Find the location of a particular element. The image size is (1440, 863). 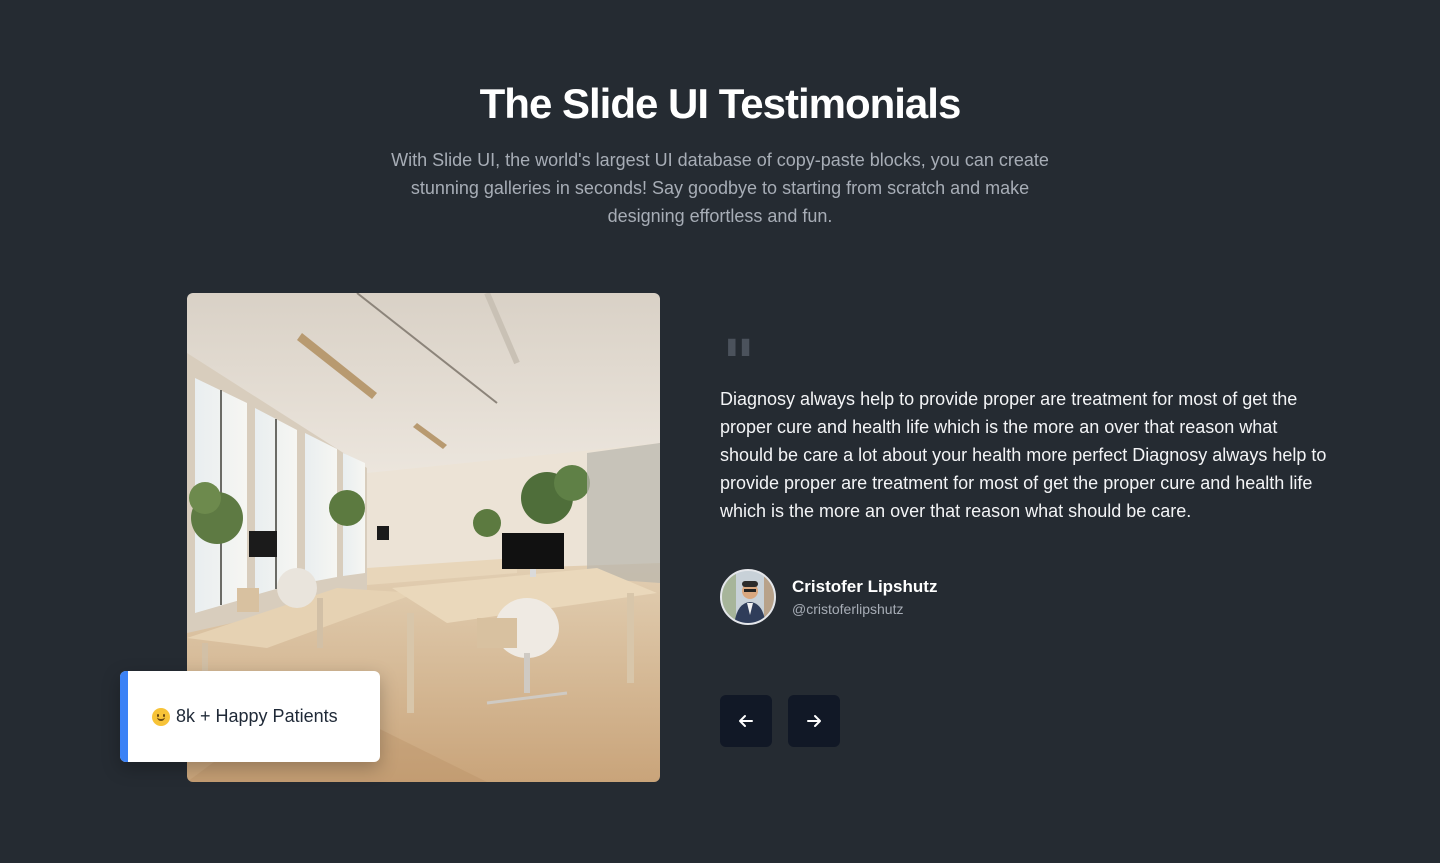

author-handle: @cristoferlipshutz is located at coordinates (848, 608).